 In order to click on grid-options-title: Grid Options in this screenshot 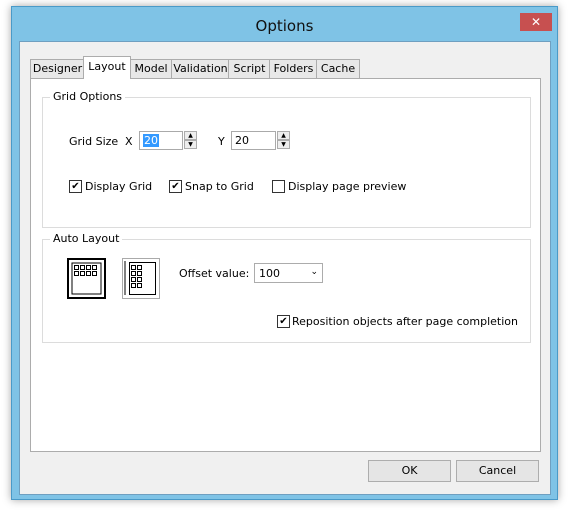, I will do `click(88, 96)`.